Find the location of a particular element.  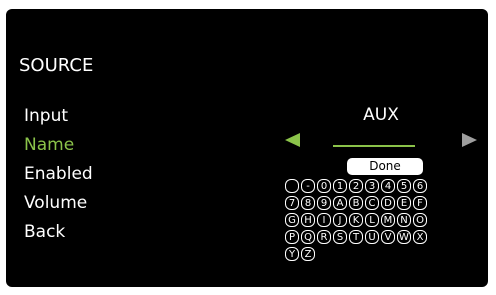

key: - is located at coordinates (308, 186).